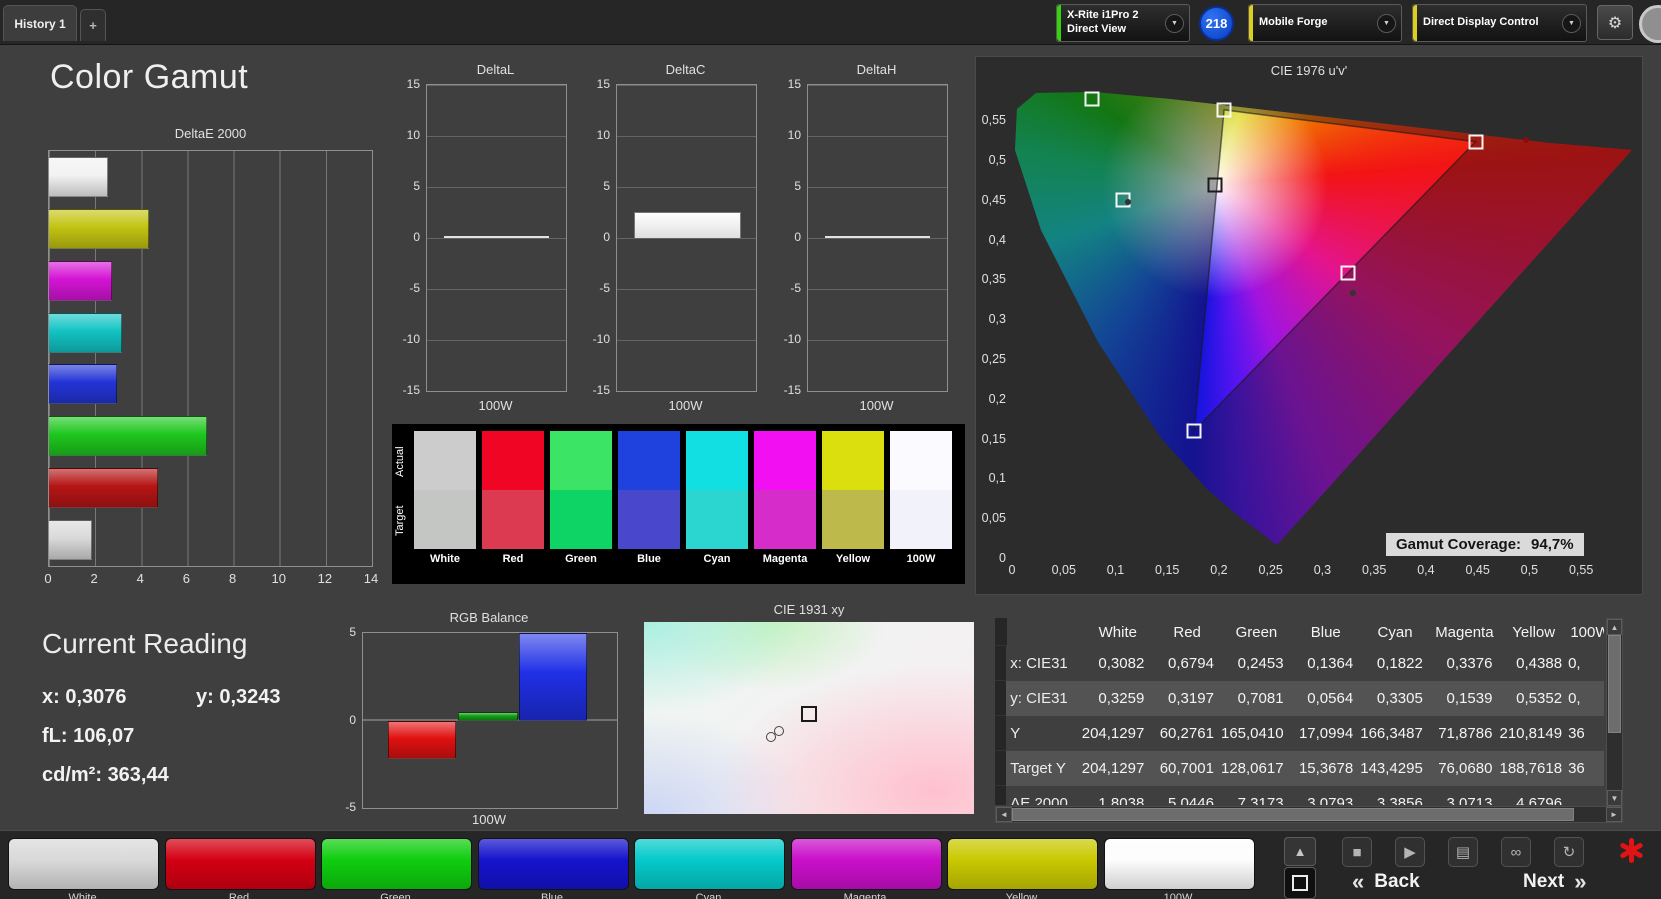 Image resolution: width=1661 pixels, height=899 pixels. I want to click on edge-button, so click(1650, 24).